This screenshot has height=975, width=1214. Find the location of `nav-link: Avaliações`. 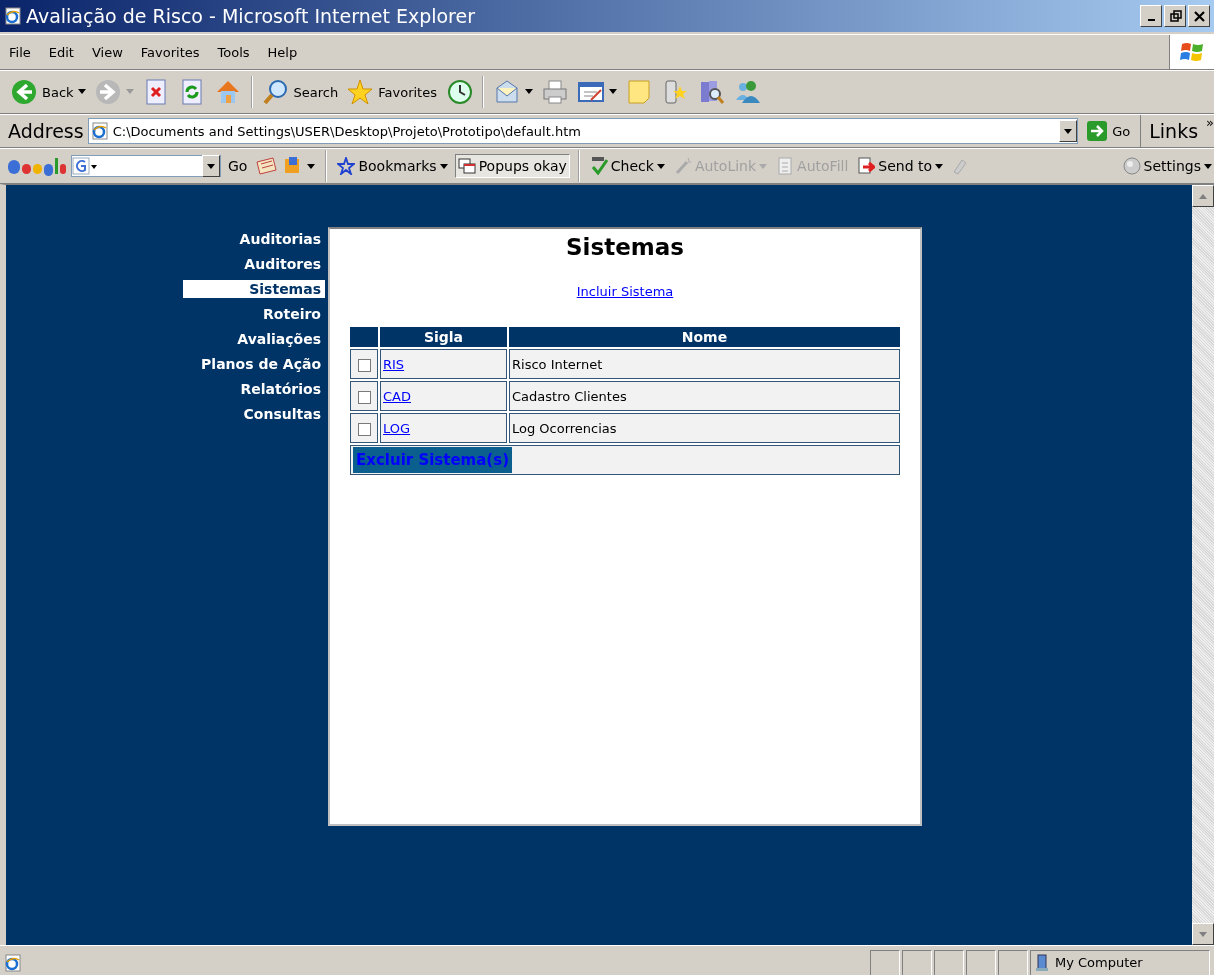

nav-link: Avaliações is located at coordinates (254, 339).